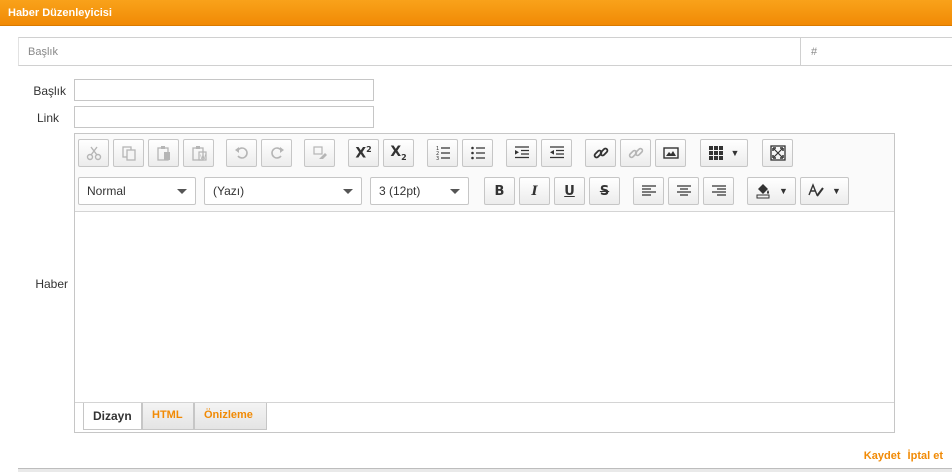 Image resolution: width=952 pixels, height=472 pixels. I want to click on font-select: (Yazı), so click(283, 191).